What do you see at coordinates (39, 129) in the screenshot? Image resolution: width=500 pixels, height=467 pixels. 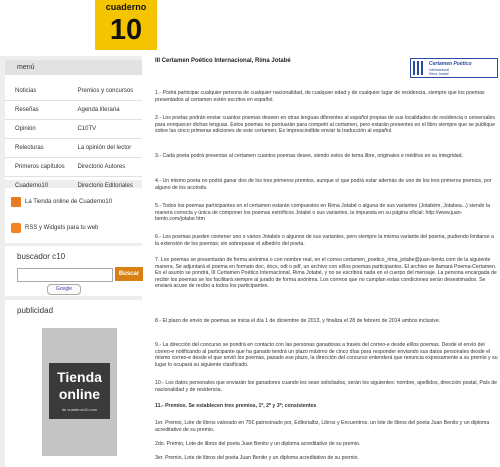 I see `menu-item-opinion: Opinión` at bounding box center [39, 129].